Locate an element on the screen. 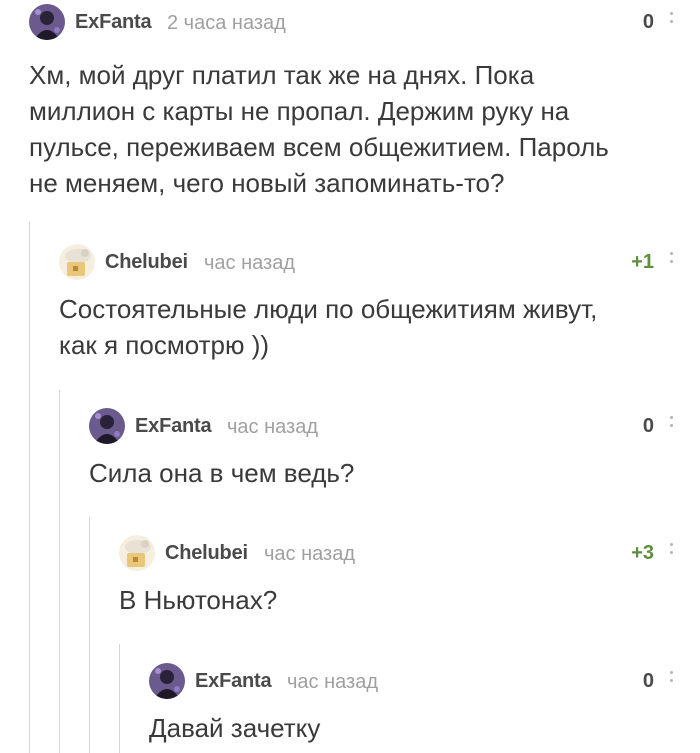 Image resolution: width=700 pixels, height=753 pixels. comment: ExFanta час назад 0 Давай зачетку is located at coordinates (424, 702).